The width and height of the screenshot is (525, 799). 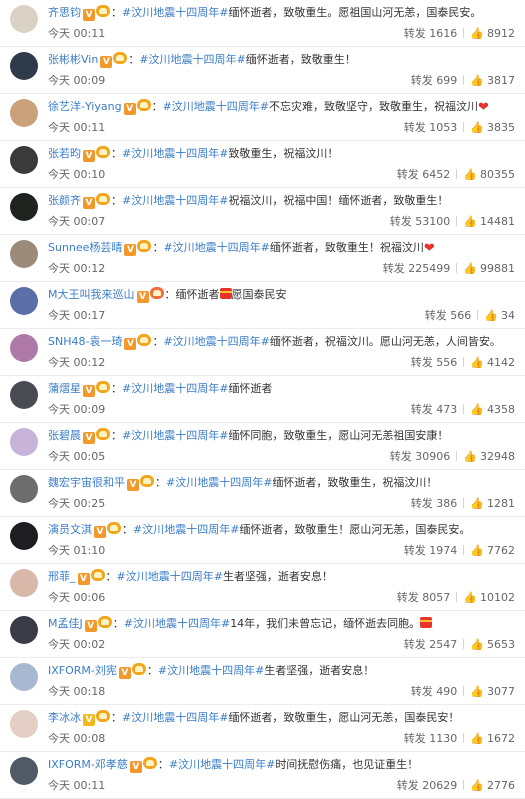 What do you see at coordinates (420, 221) in the screenshot?
I see `repost-button: 转发 53100` at bounding box center [420, 221].